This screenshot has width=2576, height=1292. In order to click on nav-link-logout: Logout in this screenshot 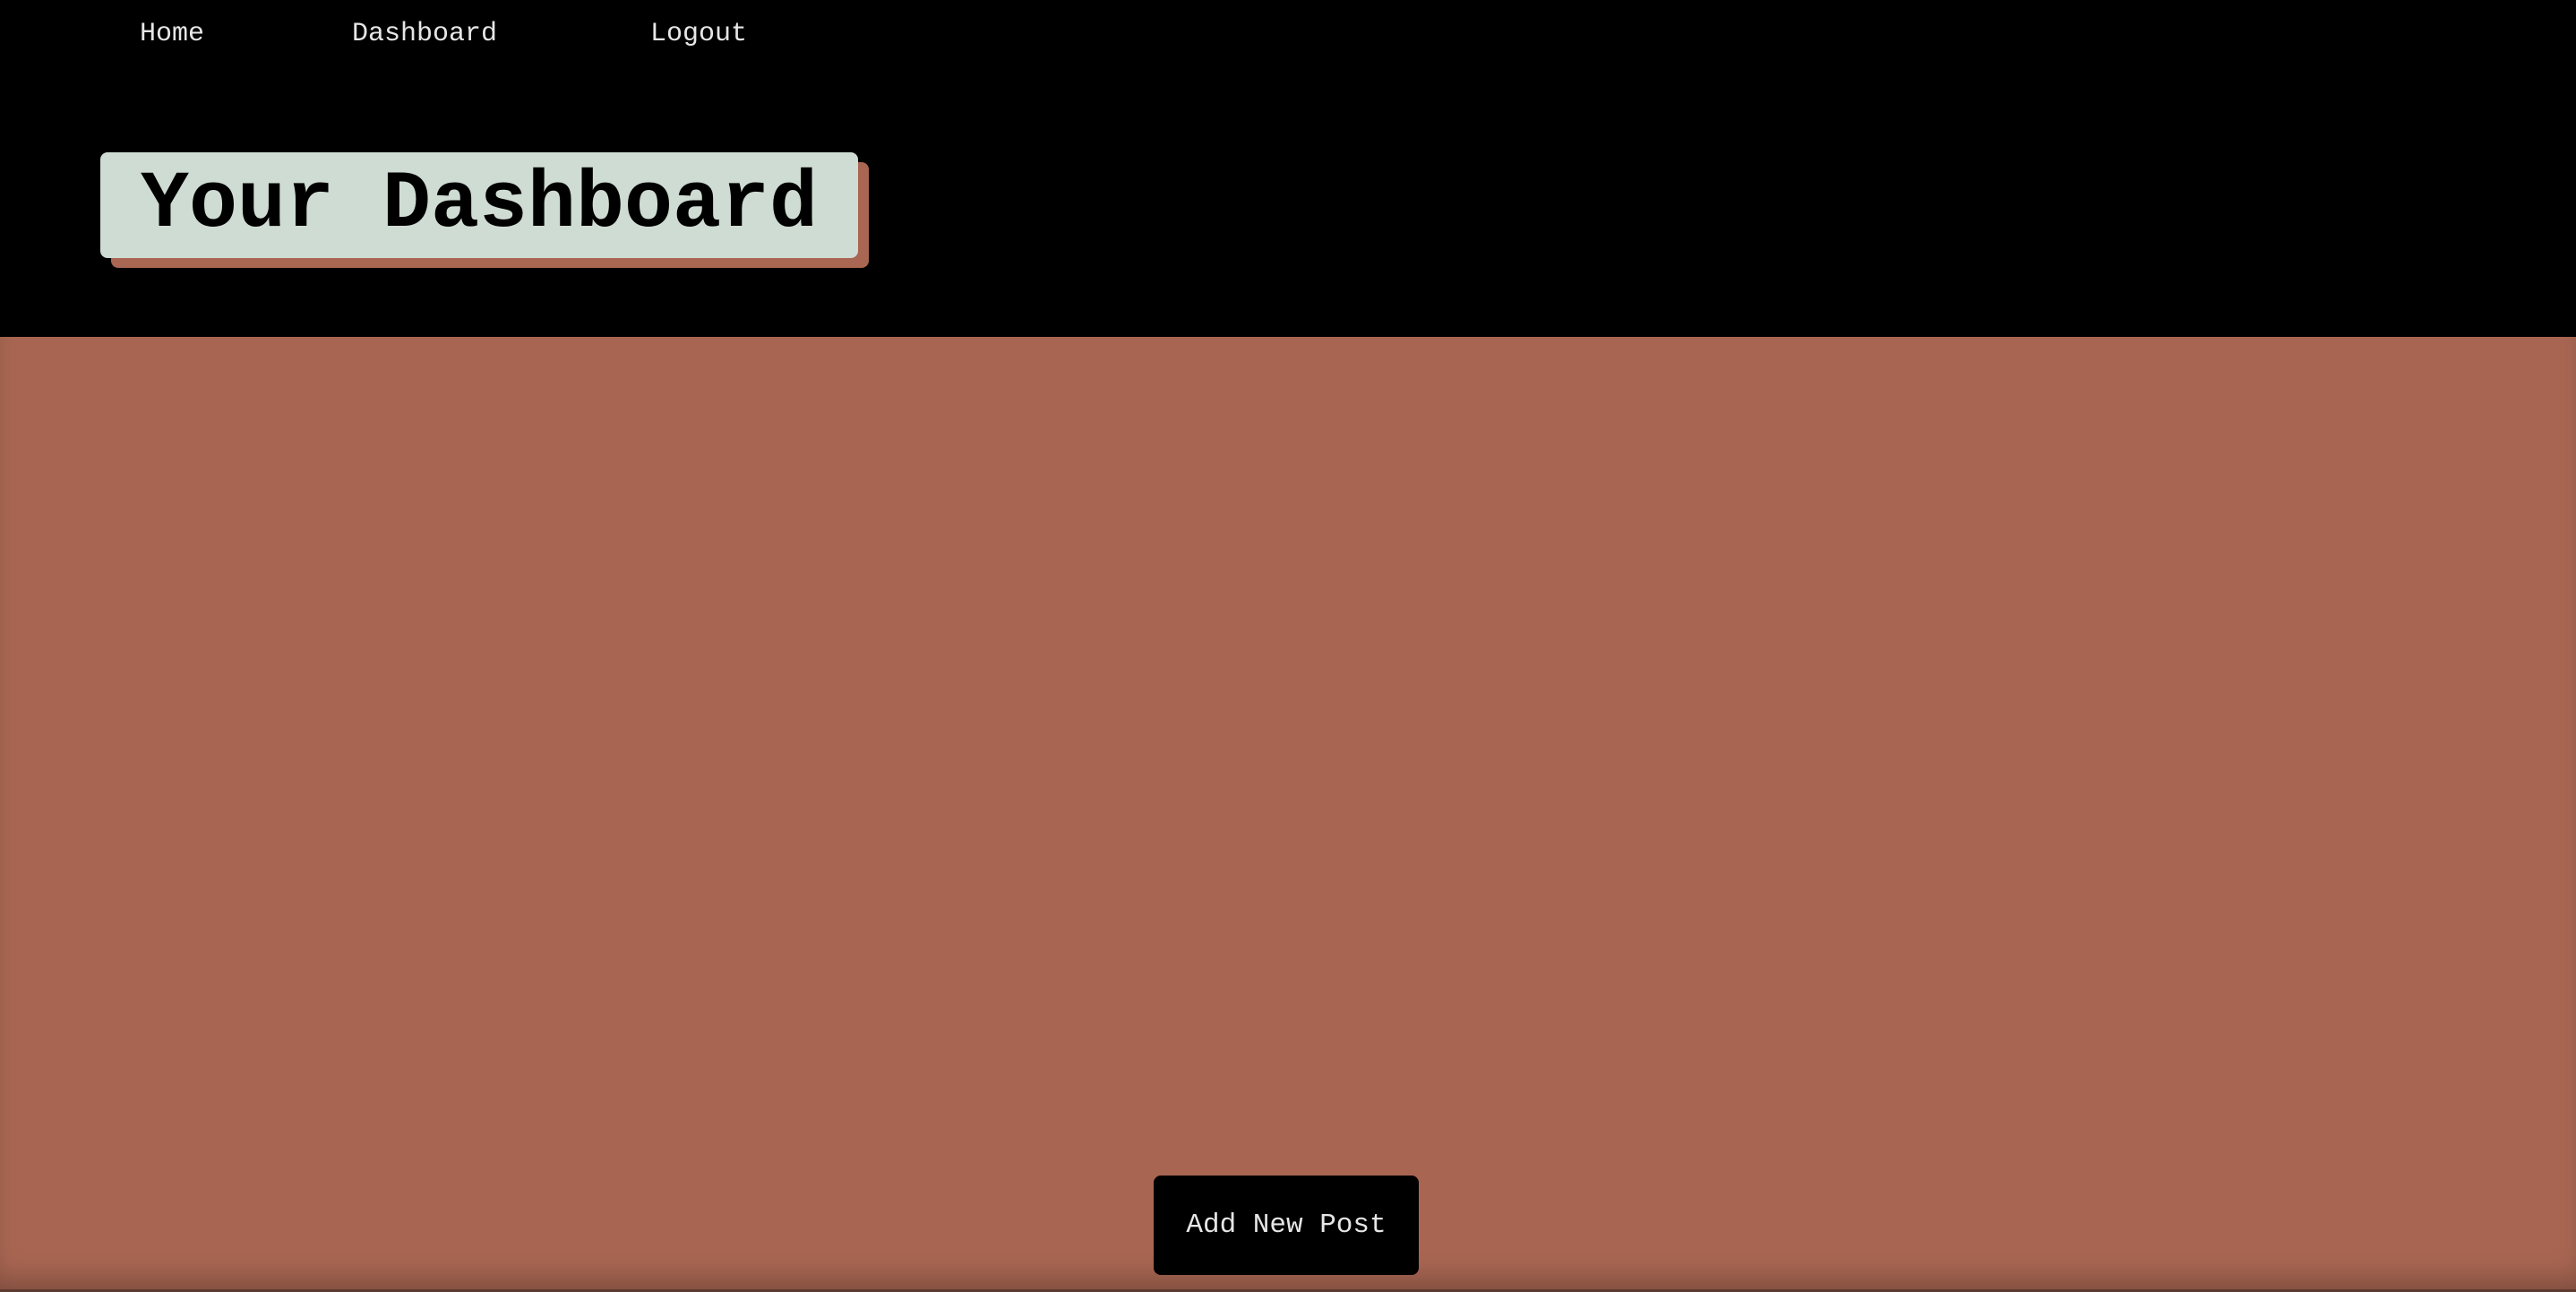, I will do `click(698, 34)`.